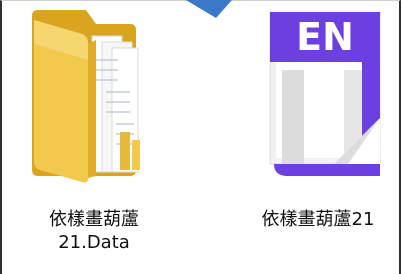 The width and height of the screenshot is (402, 274). I want to click on folder-name-line2: 21.Data, so click(94, 242).